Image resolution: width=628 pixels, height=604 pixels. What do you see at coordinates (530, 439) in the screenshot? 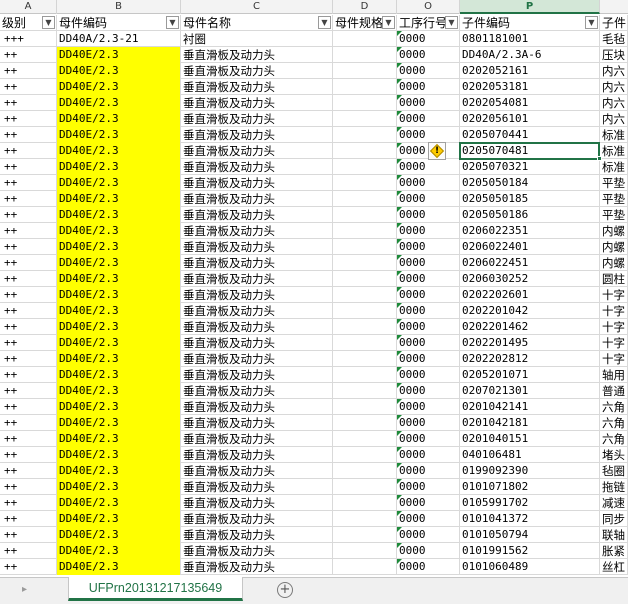
I see `child-code-cell: 0201040151` at bounding box center [530, 439].